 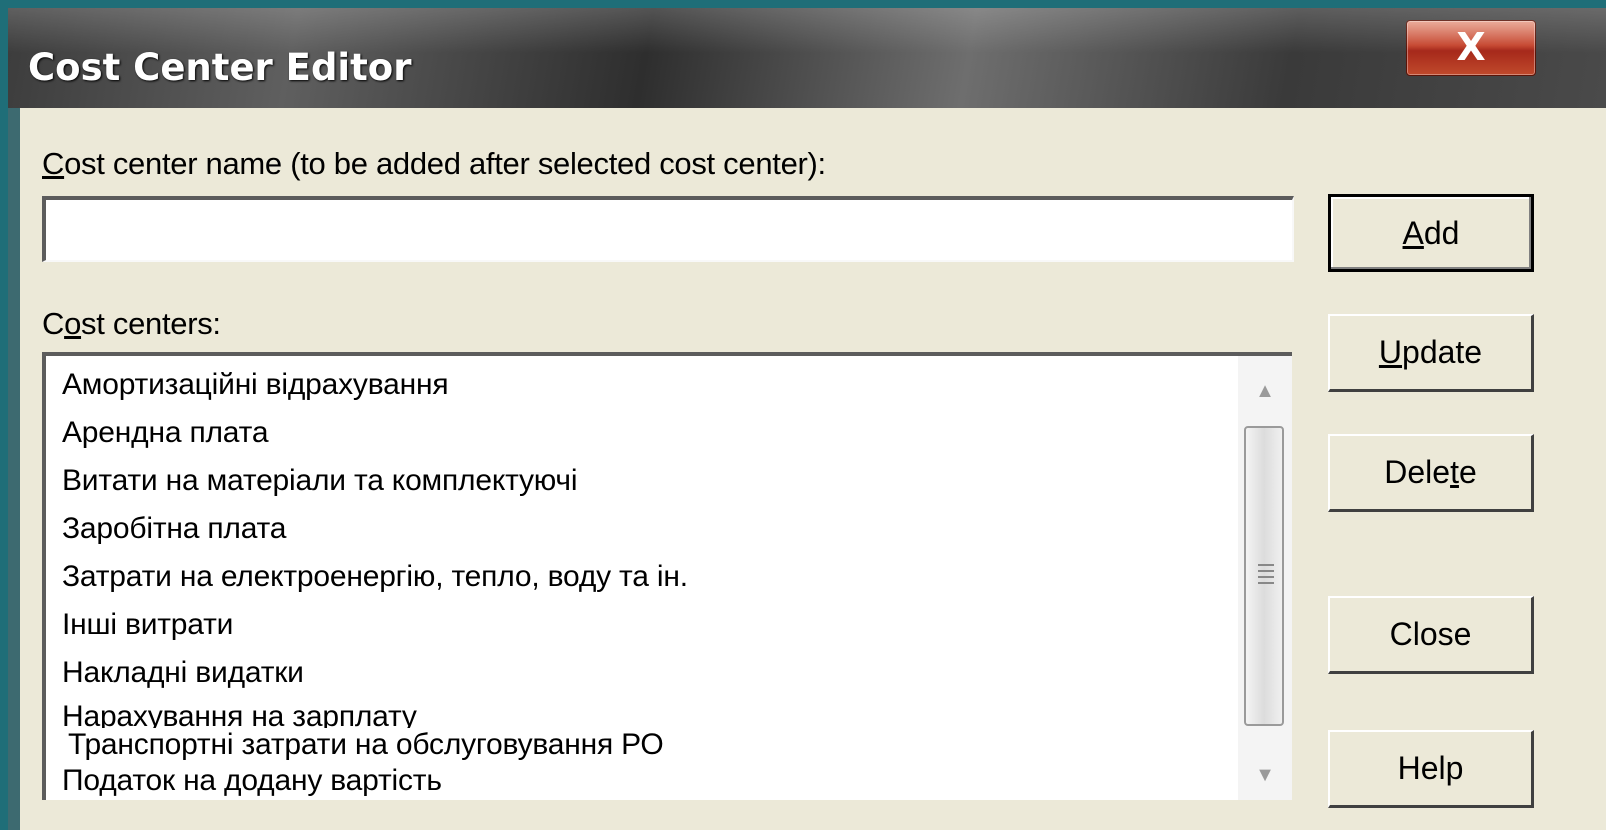 What do you see at coordinates (668, 229) in the screenshot?
I see `cost-center-name-input` at bounding box center [668, 229].